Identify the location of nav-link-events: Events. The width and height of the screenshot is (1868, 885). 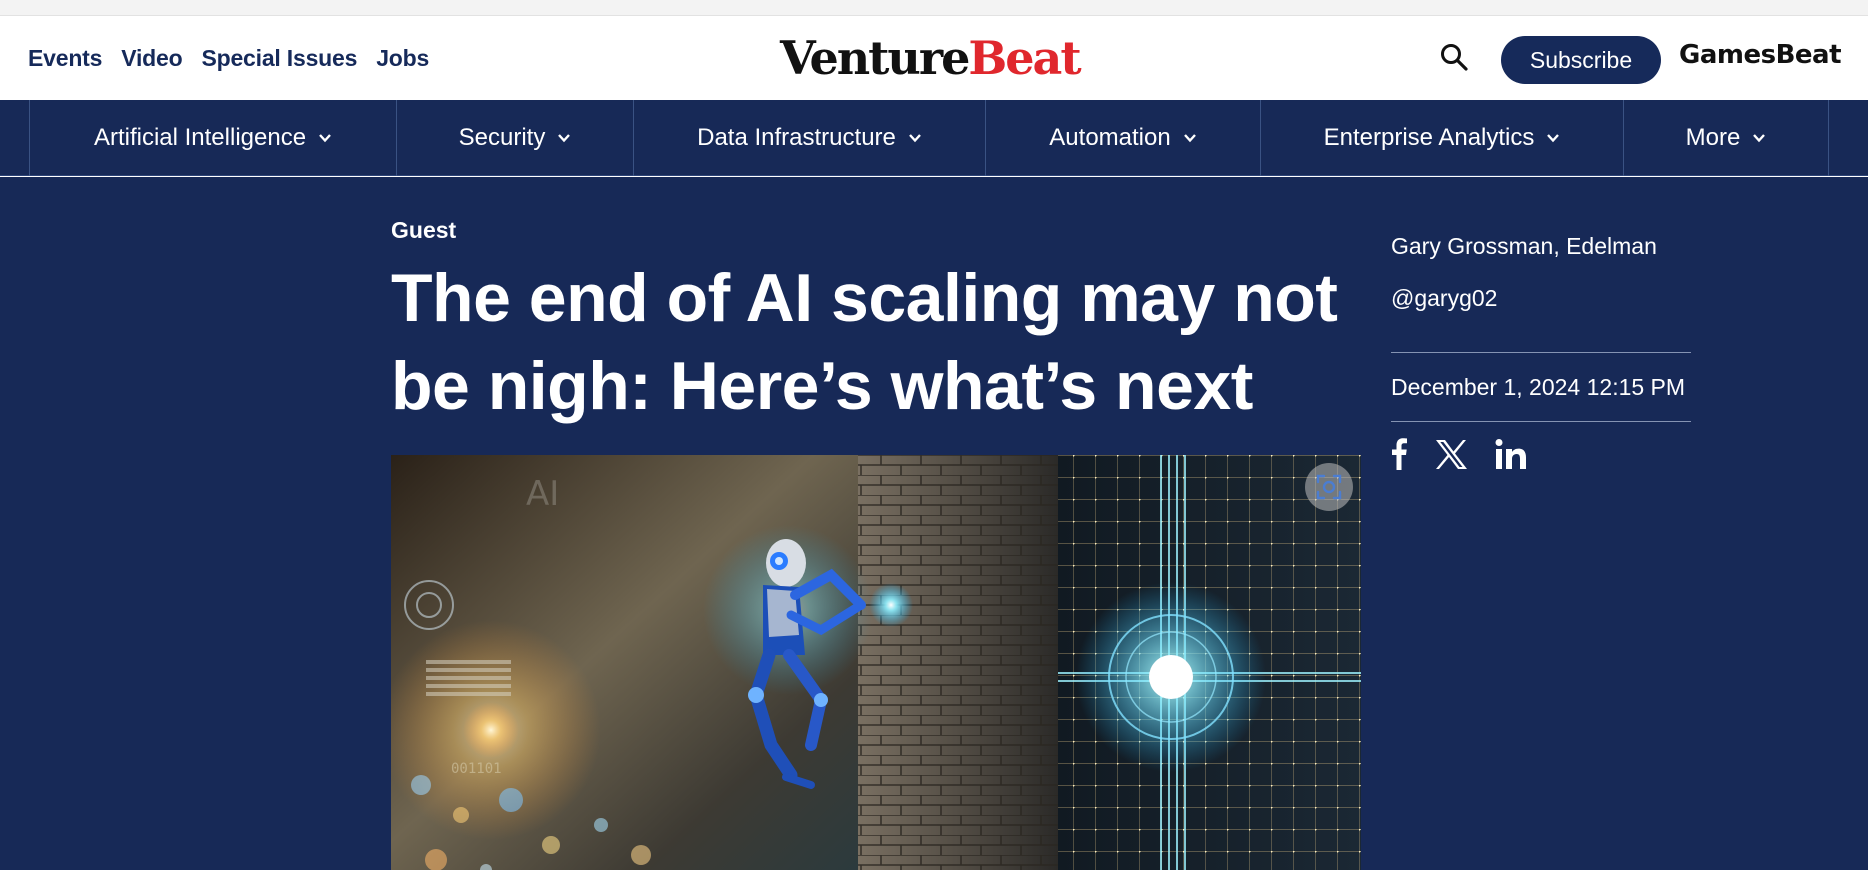
(65, 58).